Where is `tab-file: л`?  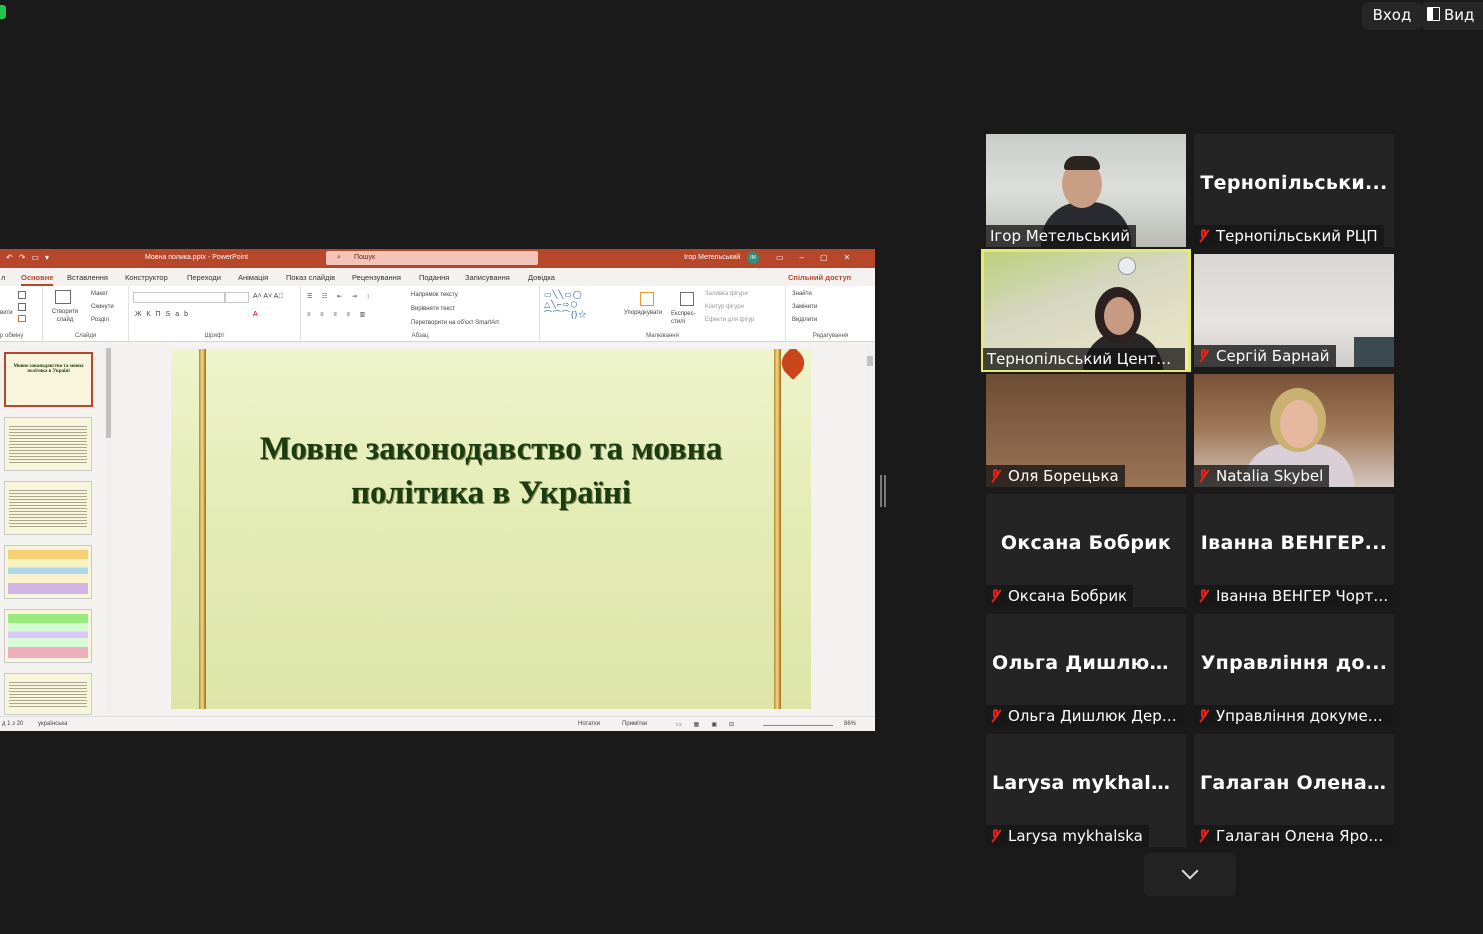
tab-file: л is located at coordinates (3, 277).